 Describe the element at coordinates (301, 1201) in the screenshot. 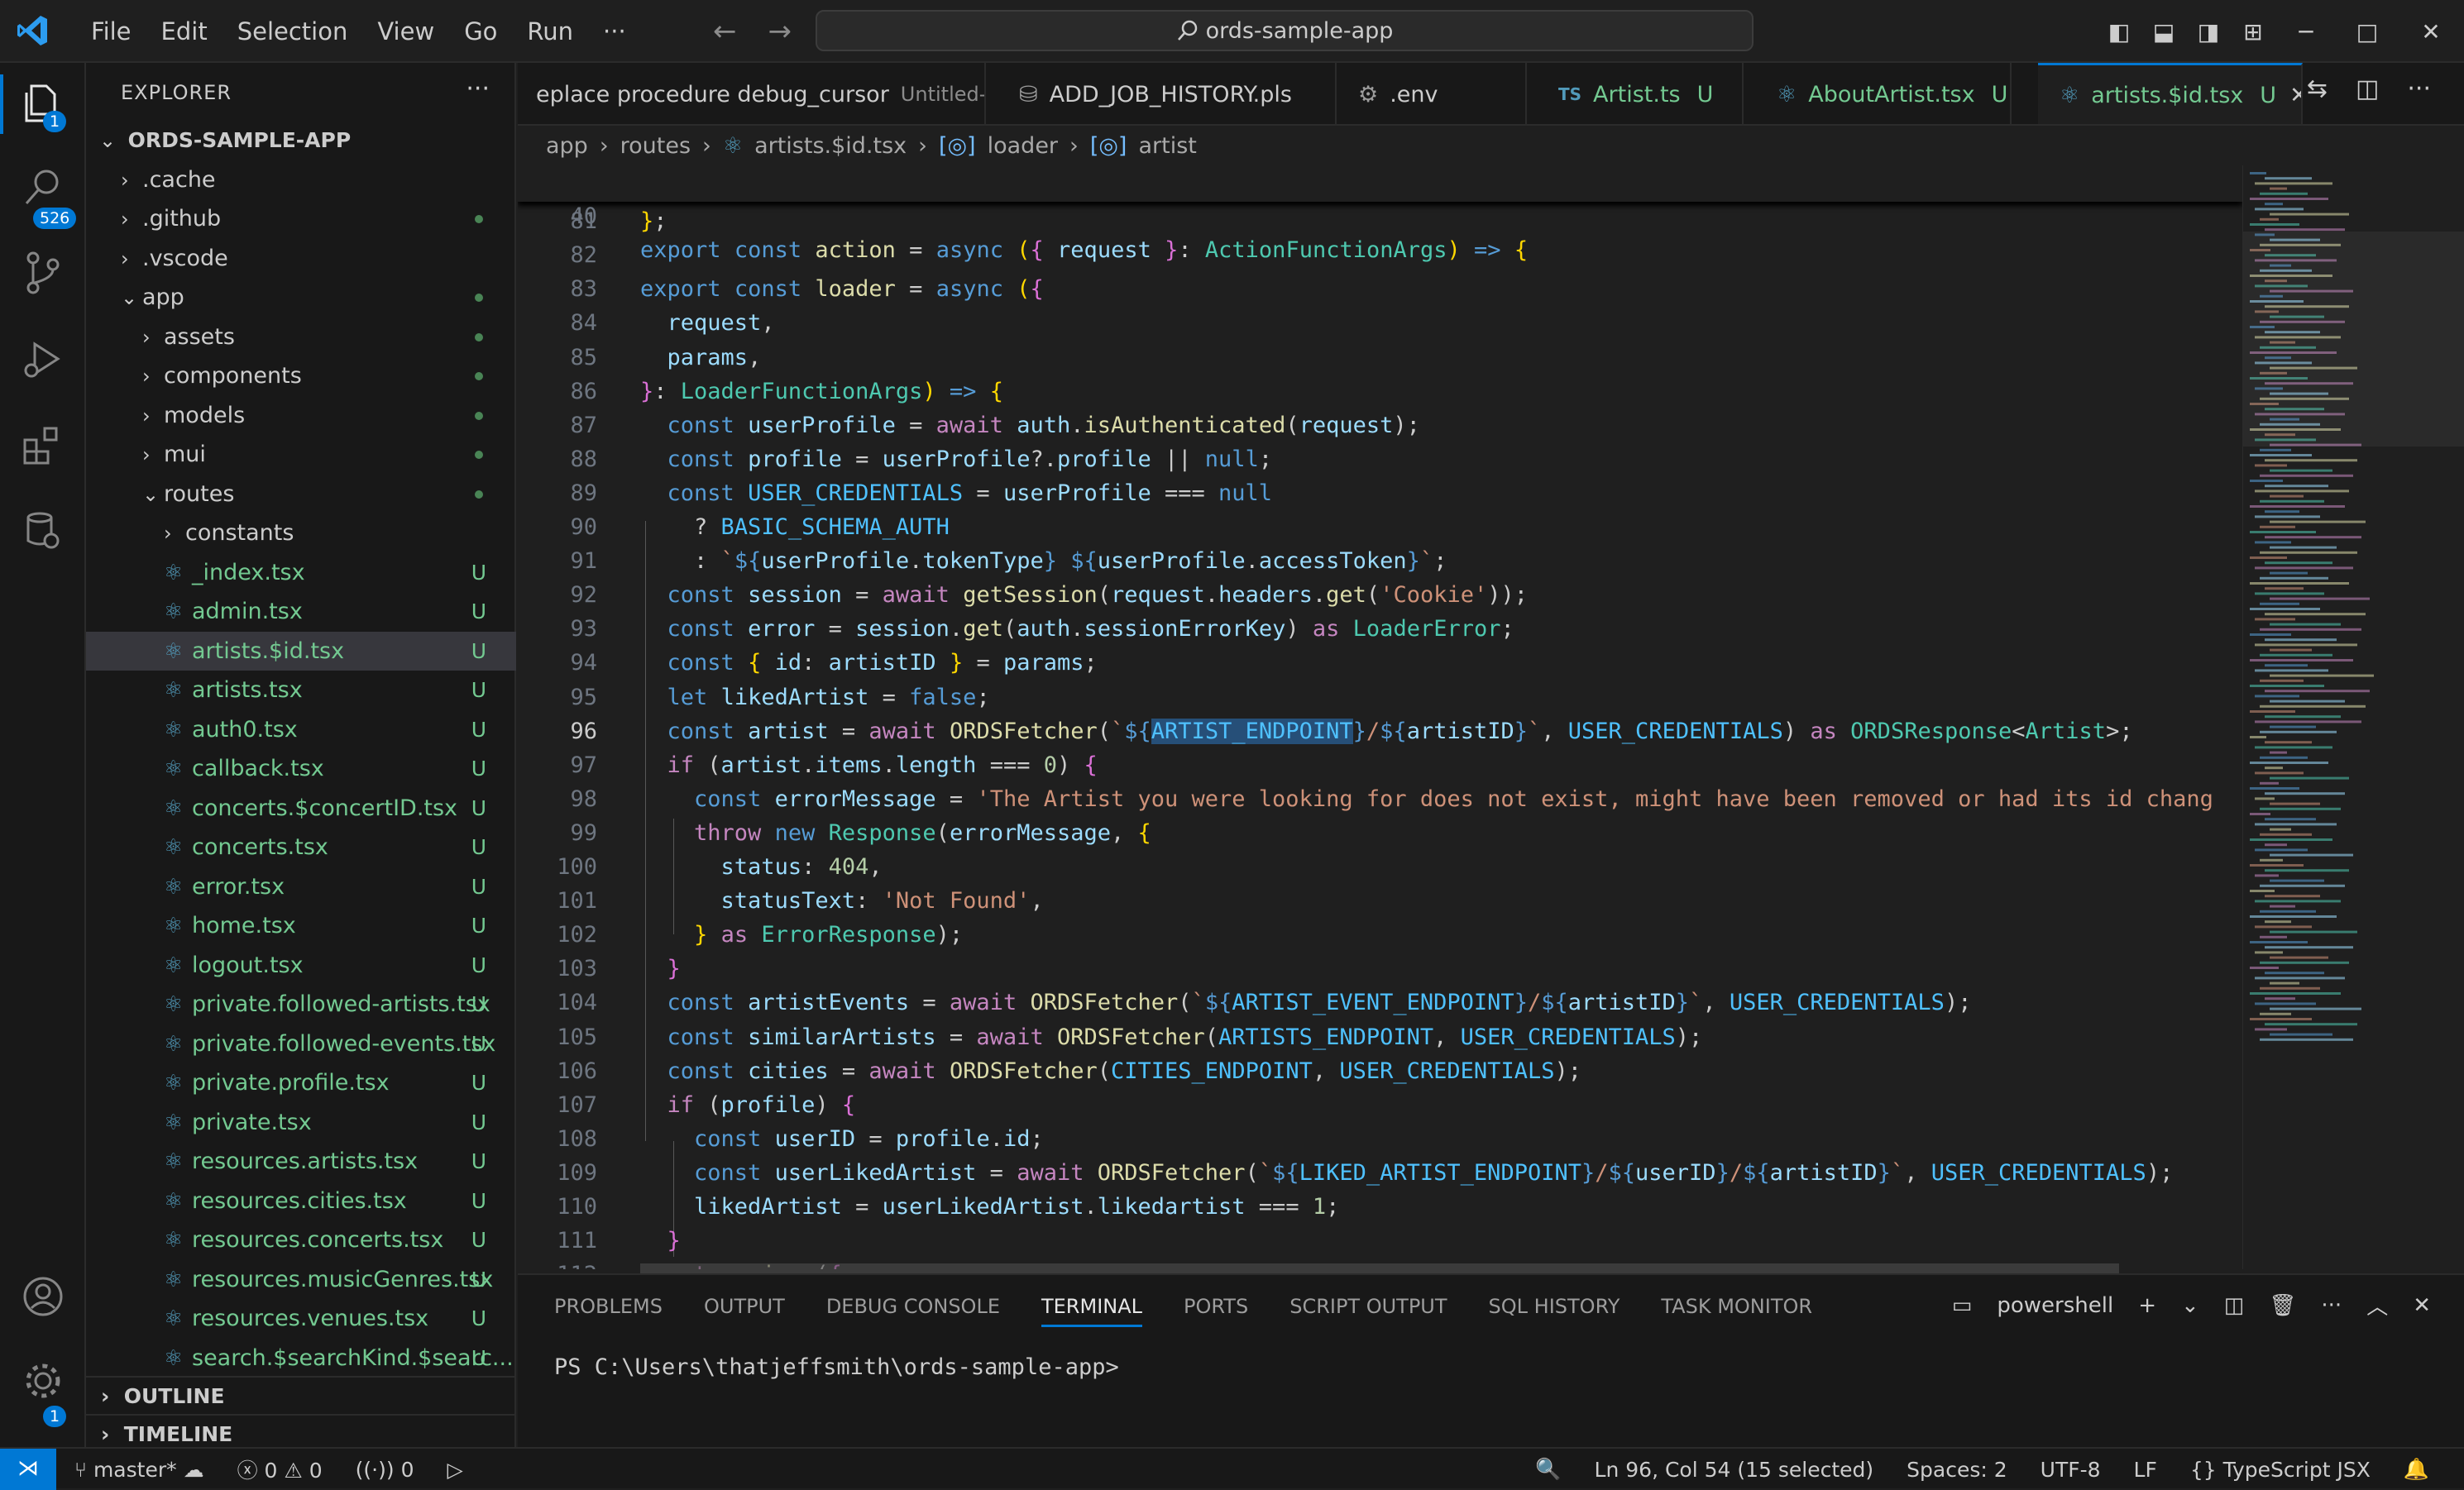

I see `file-item: ⚛ resources.cities.tsx U` at that location.